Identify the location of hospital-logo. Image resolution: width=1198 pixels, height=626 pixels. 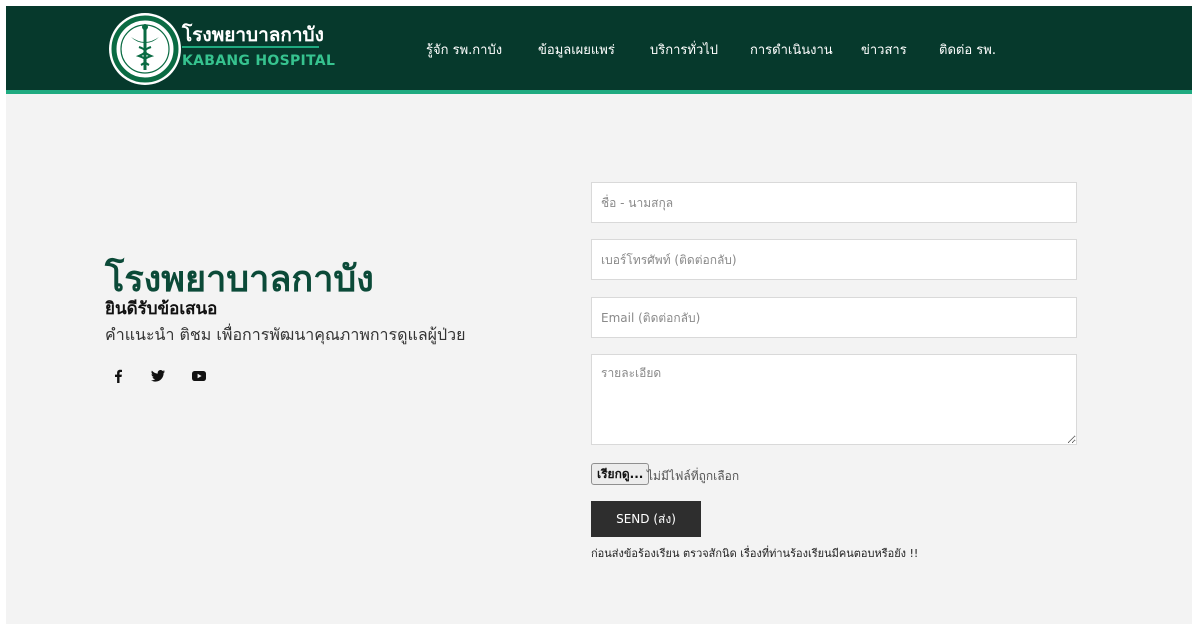
(145, 49).